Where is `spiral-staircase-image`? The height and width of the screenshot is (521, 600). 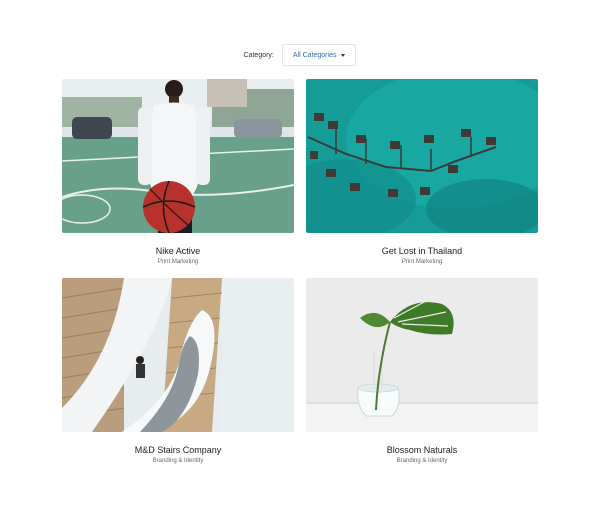 spiral-staircase-image is located at coordinates (178, 355).